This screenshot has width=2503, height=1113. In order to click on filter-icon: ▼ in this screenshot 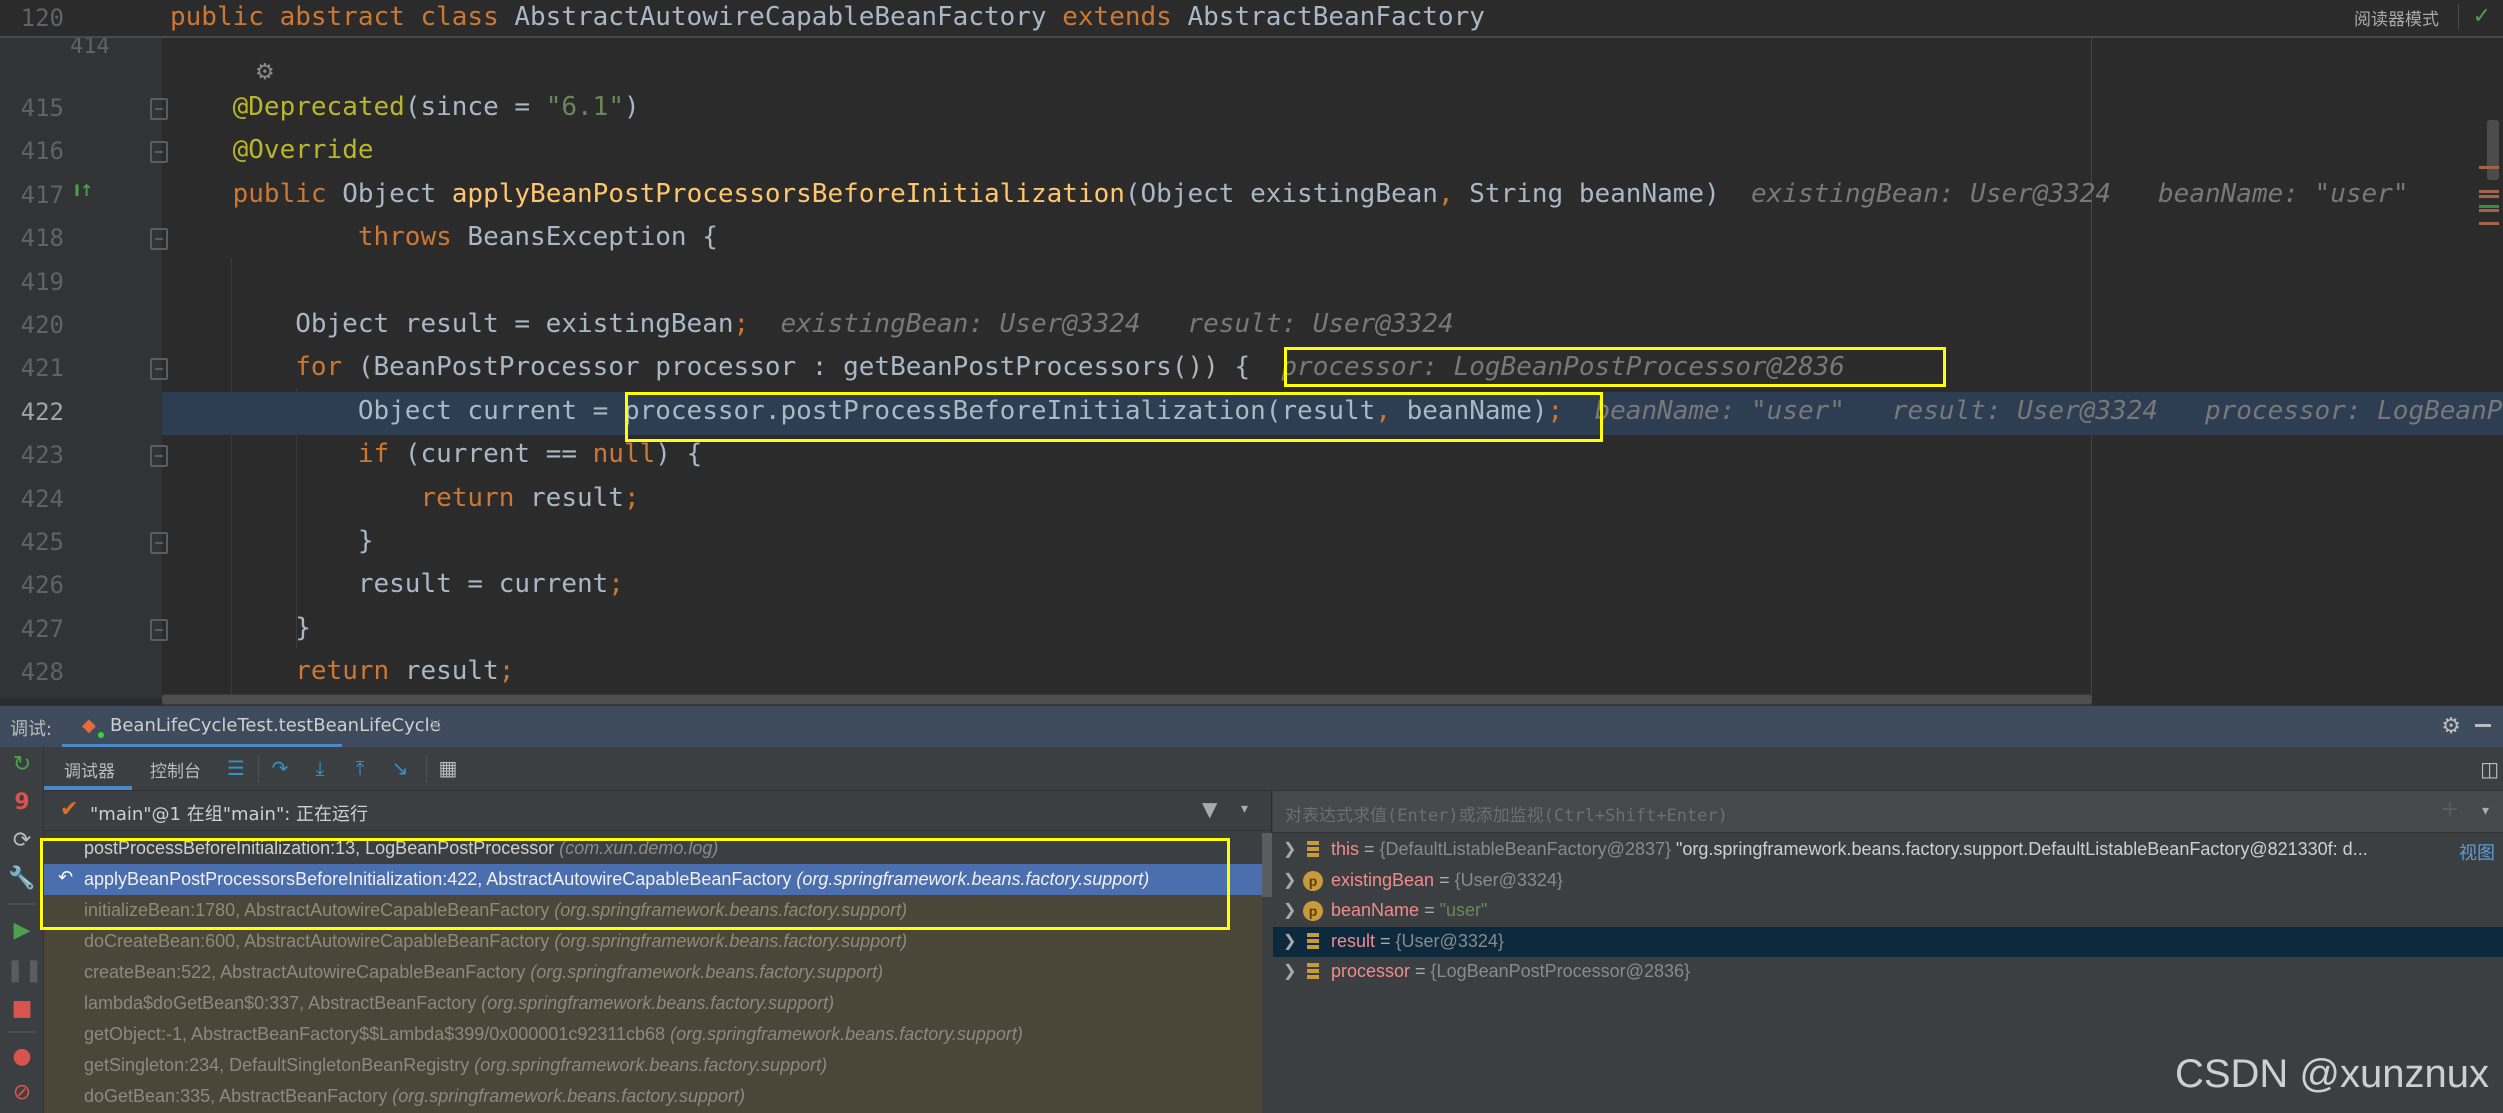, I will do `click(1209, 809)`.